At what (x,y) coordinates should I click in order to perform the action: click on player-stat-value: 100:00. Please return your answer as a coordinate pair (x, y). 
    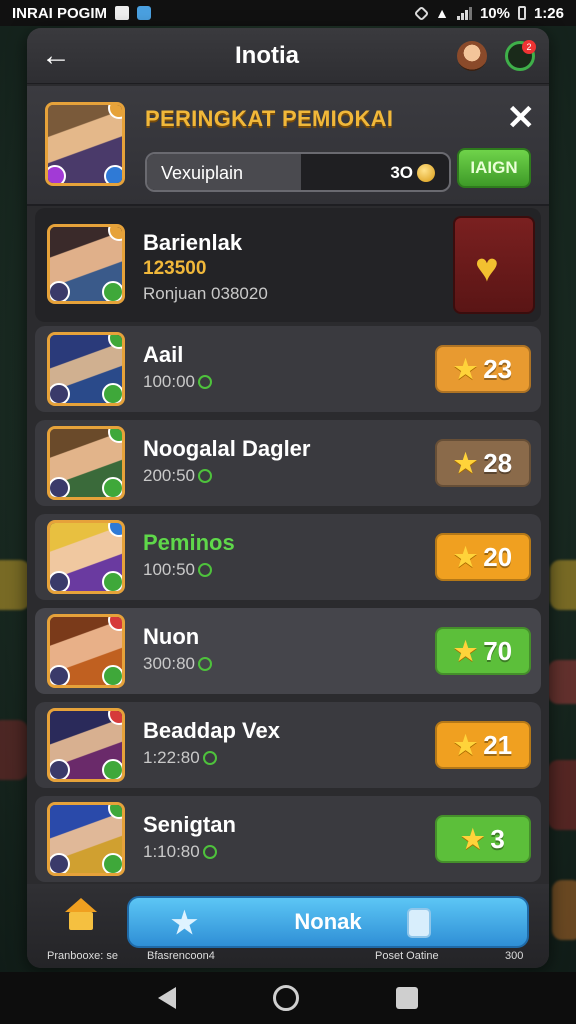
    Looking at the image, I should click on (169, 381).